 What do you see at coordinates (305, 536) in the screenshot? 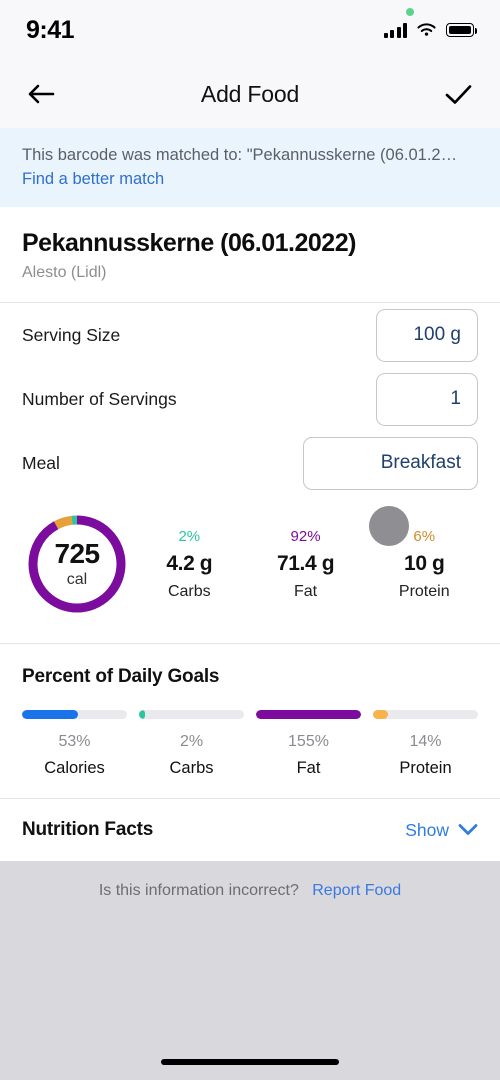
I see `macro-fat-percent: 92%` at bounding box center [305, 536].